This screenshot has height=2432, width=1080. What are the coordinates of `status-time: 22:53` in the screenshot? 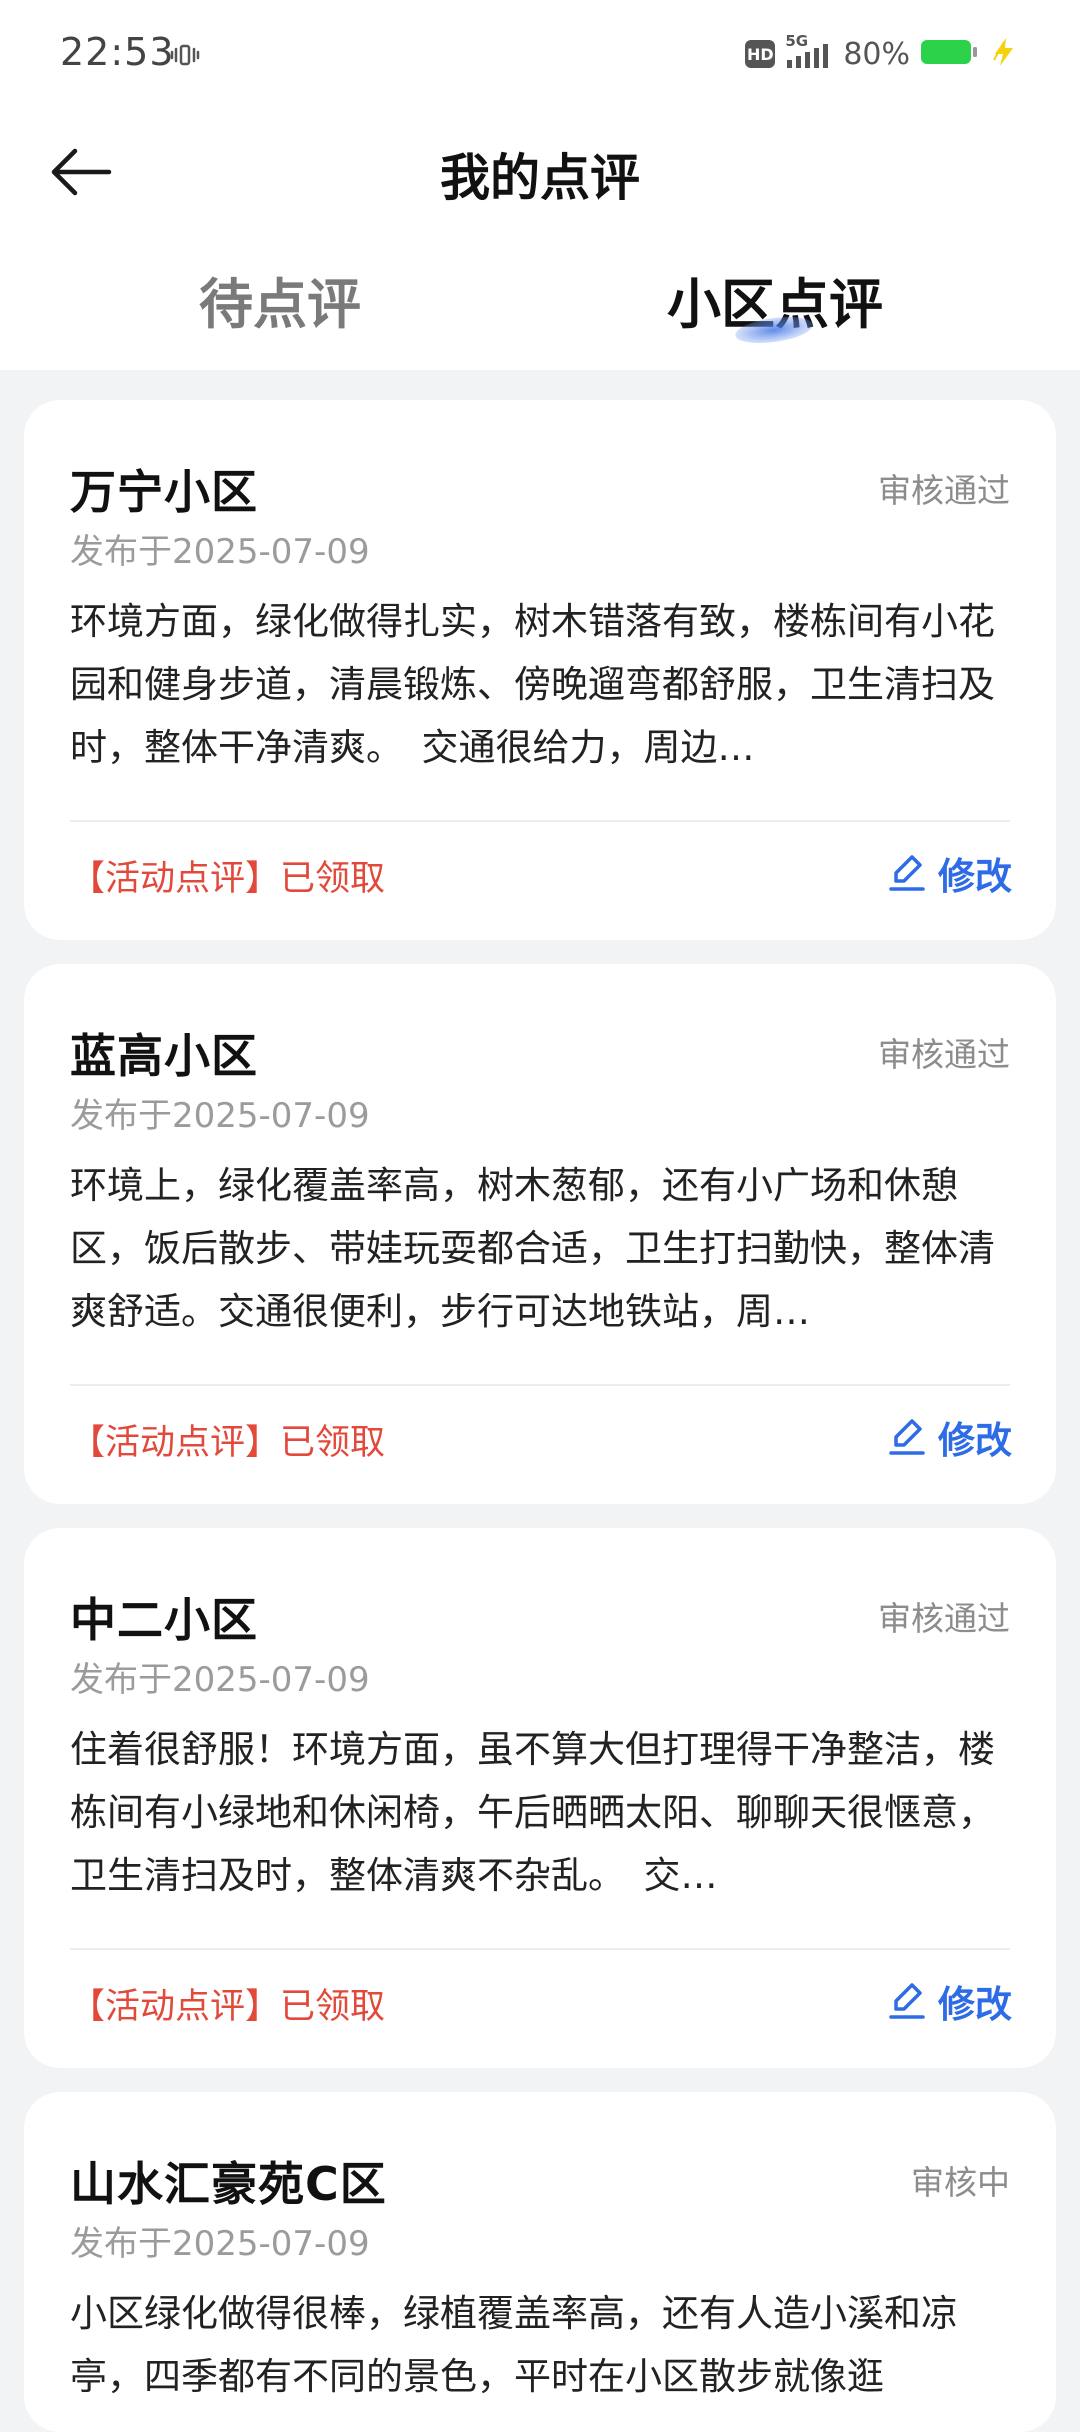 It's located at (117, 52).